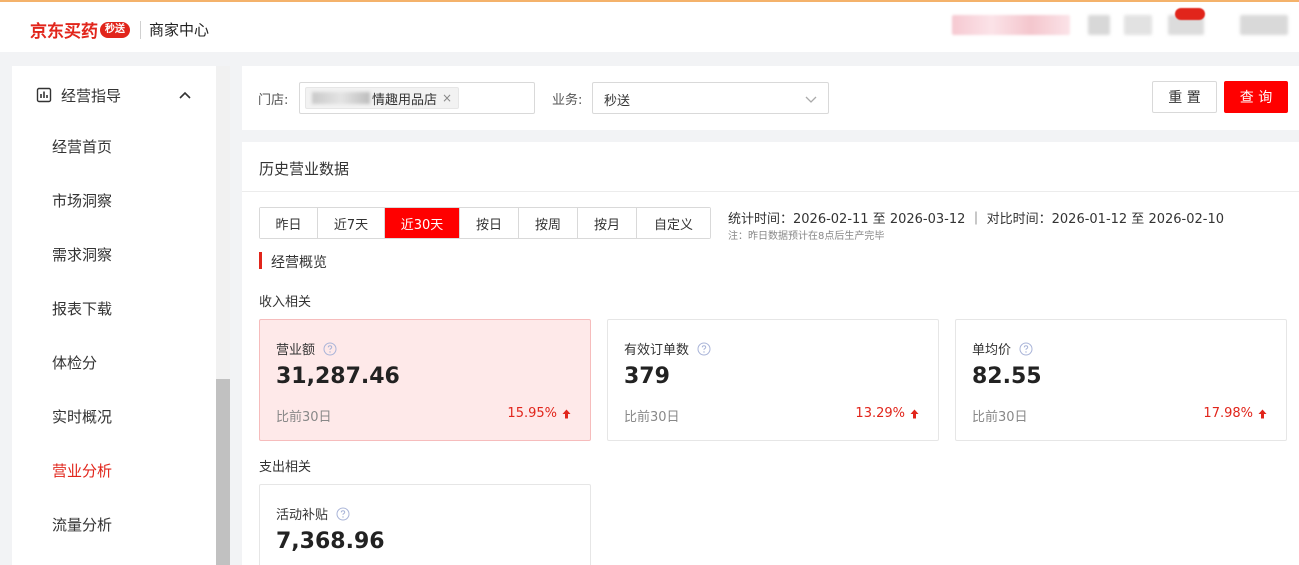 The image size is (1299, 565). I want to click on sidebar-section-header: 经营指导, so click(114, 96).